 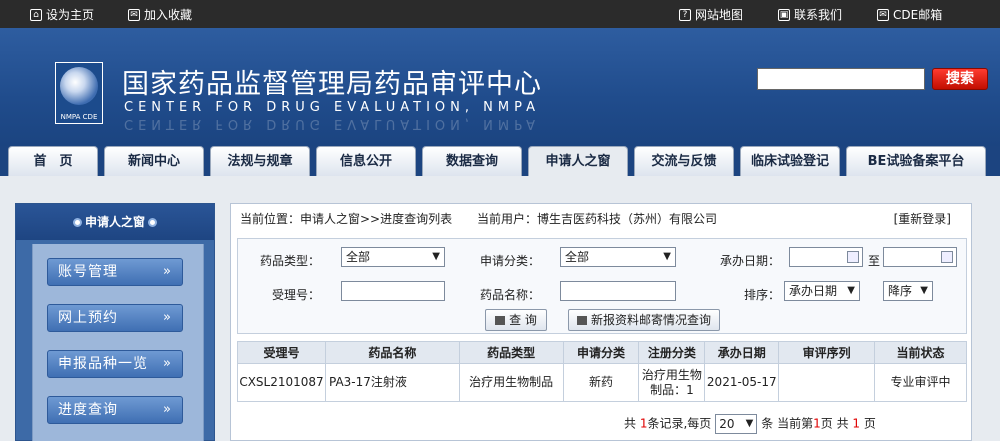 I want to click on date-label: 承办日期：, so click(x=749, y=261).